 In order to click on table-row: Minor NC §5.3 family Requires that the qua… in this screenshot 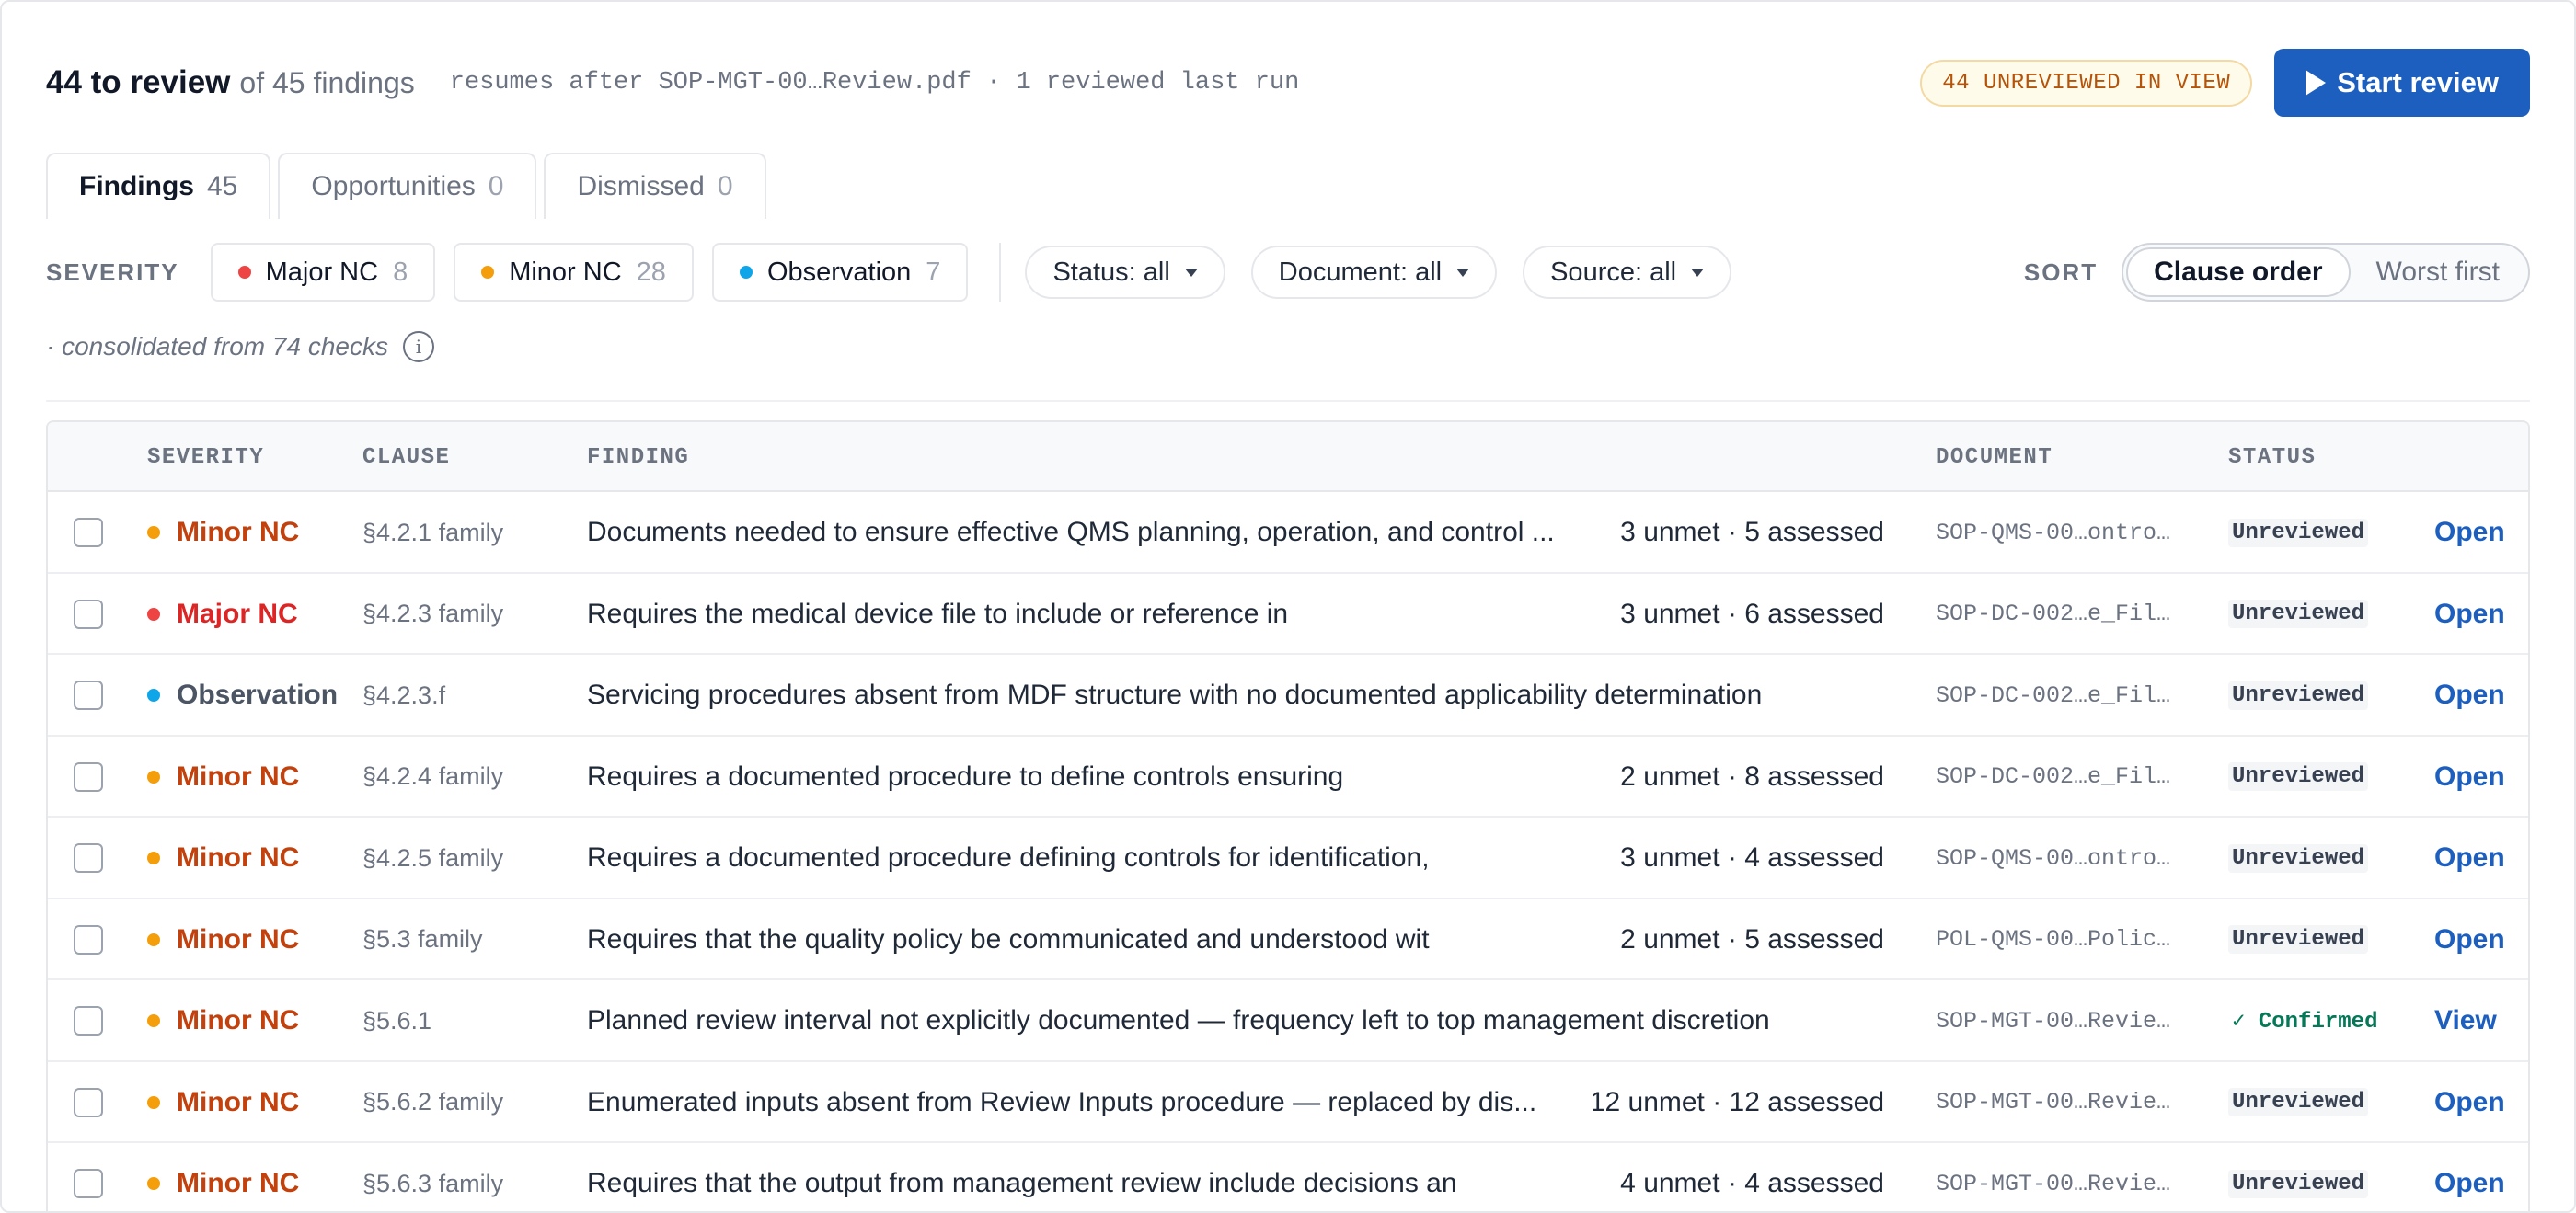, I will do `click(1288, 939)`.